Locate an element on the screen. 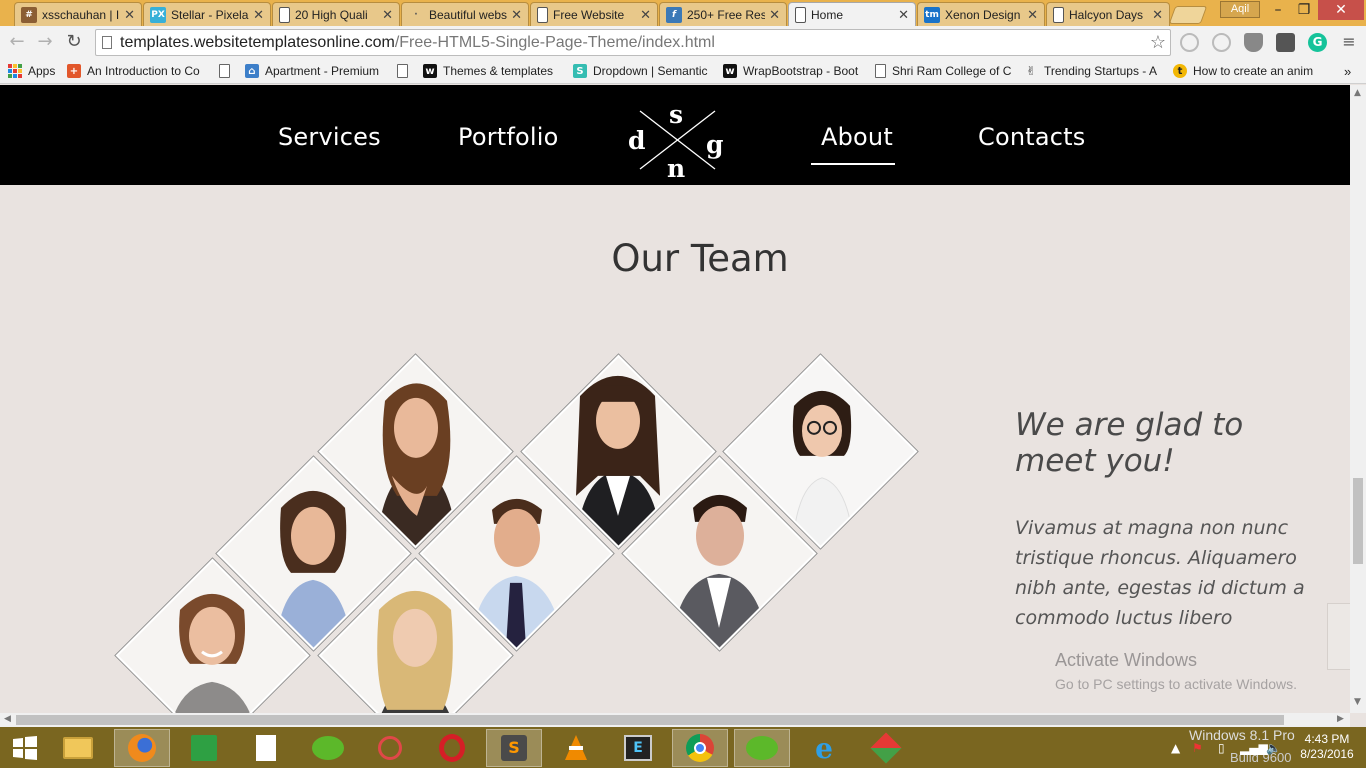 The width and height of the screenshot is (1366, 768). w-icon: w is located at coordinates (430, 71).